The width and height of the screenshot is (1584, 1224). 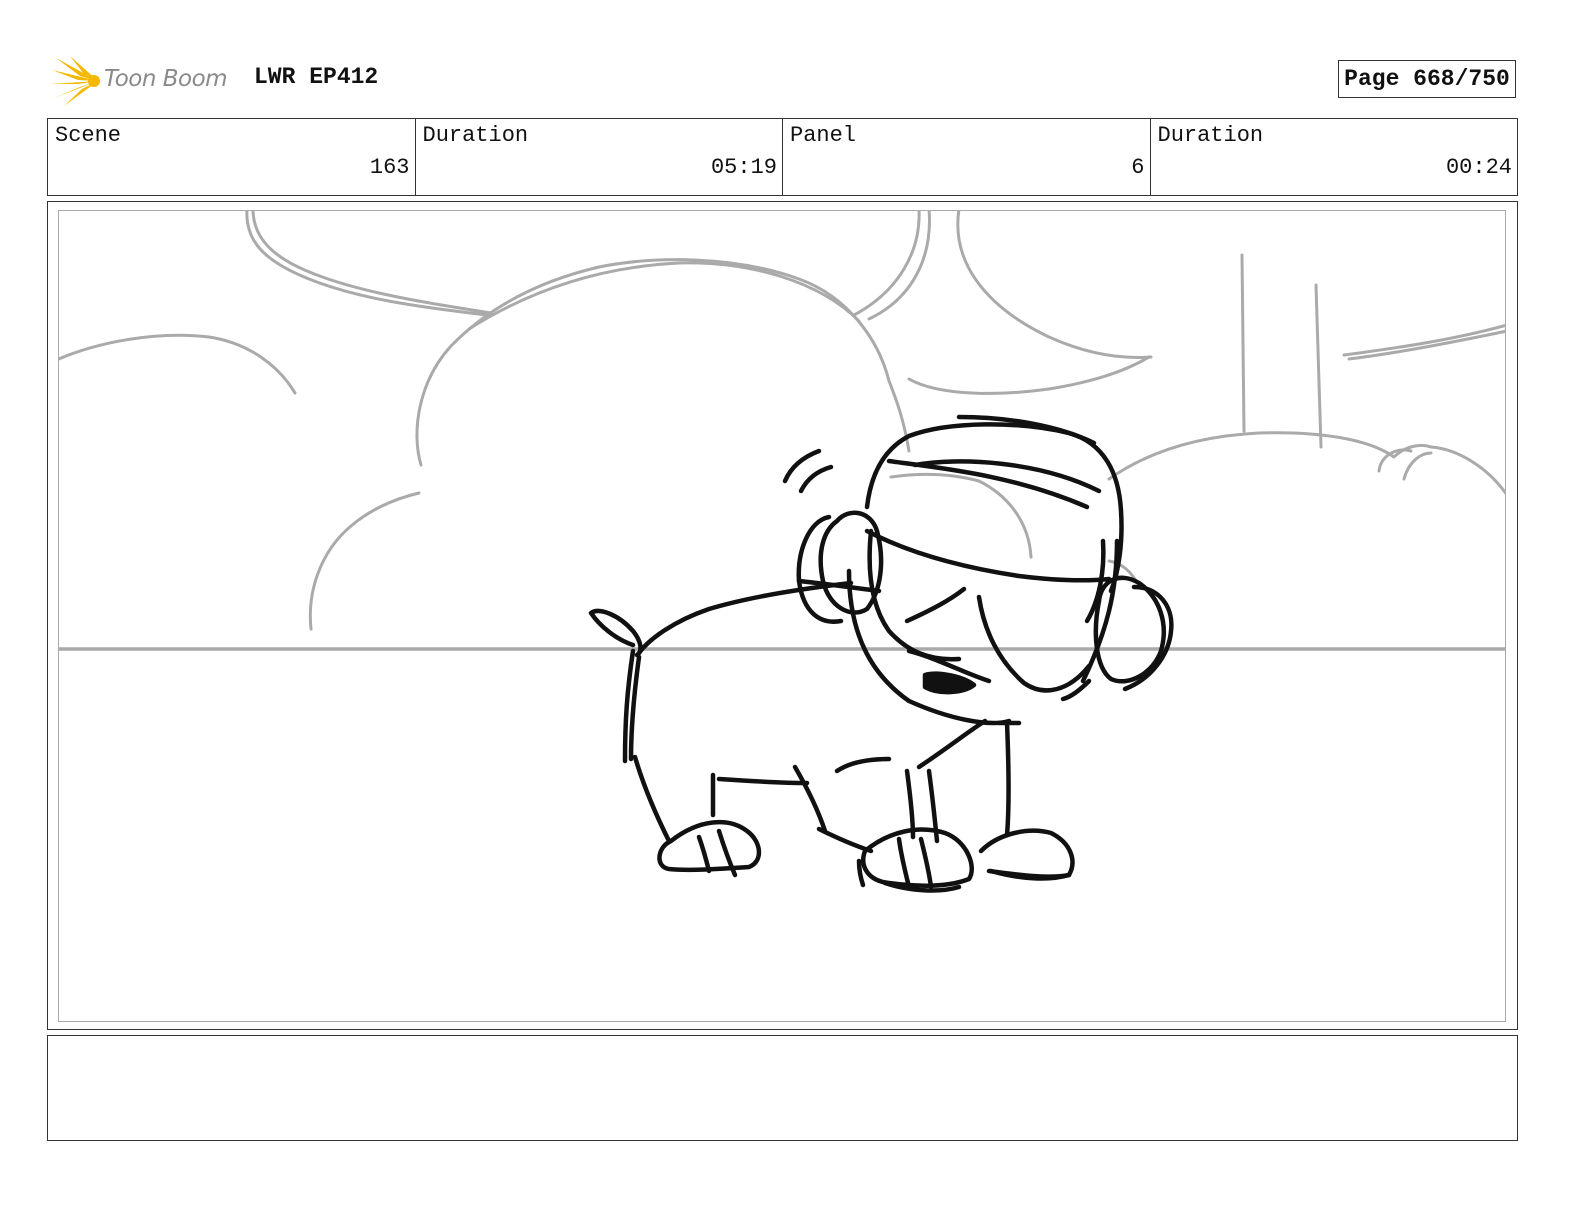 I want to click on toon-boom-logo: Toon Boom, so click(x=145, y=81).